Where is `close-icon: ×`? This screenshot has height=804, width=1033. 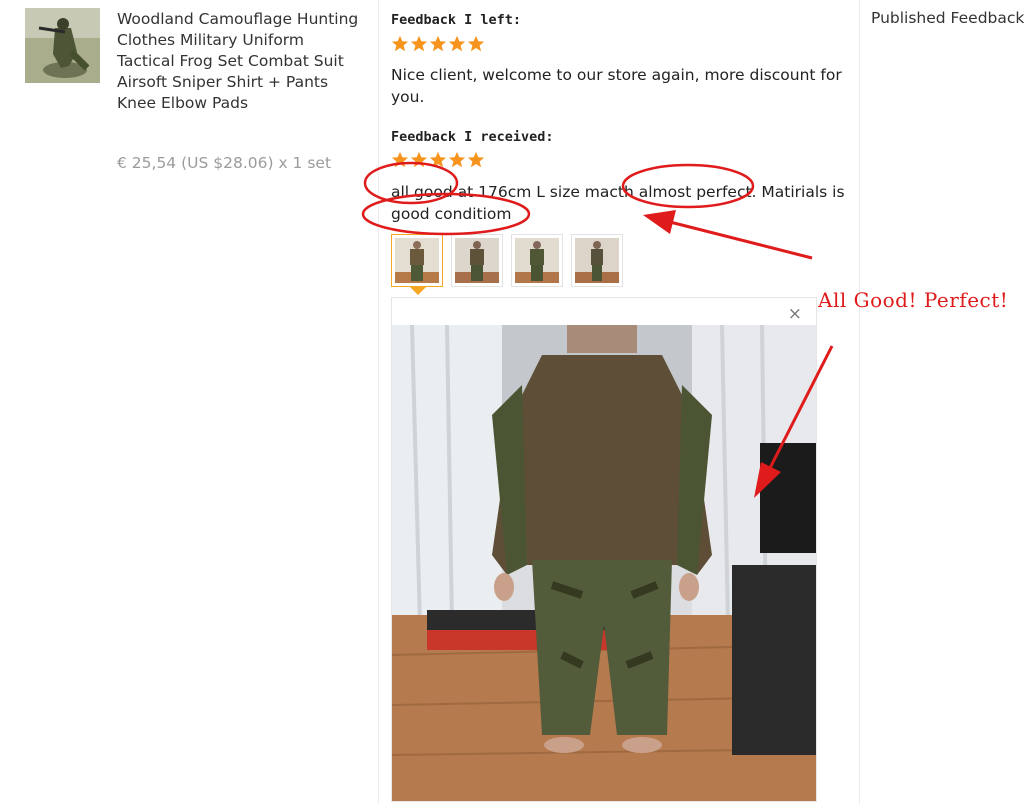
close-icon: × is located at coordinates (795, 314).